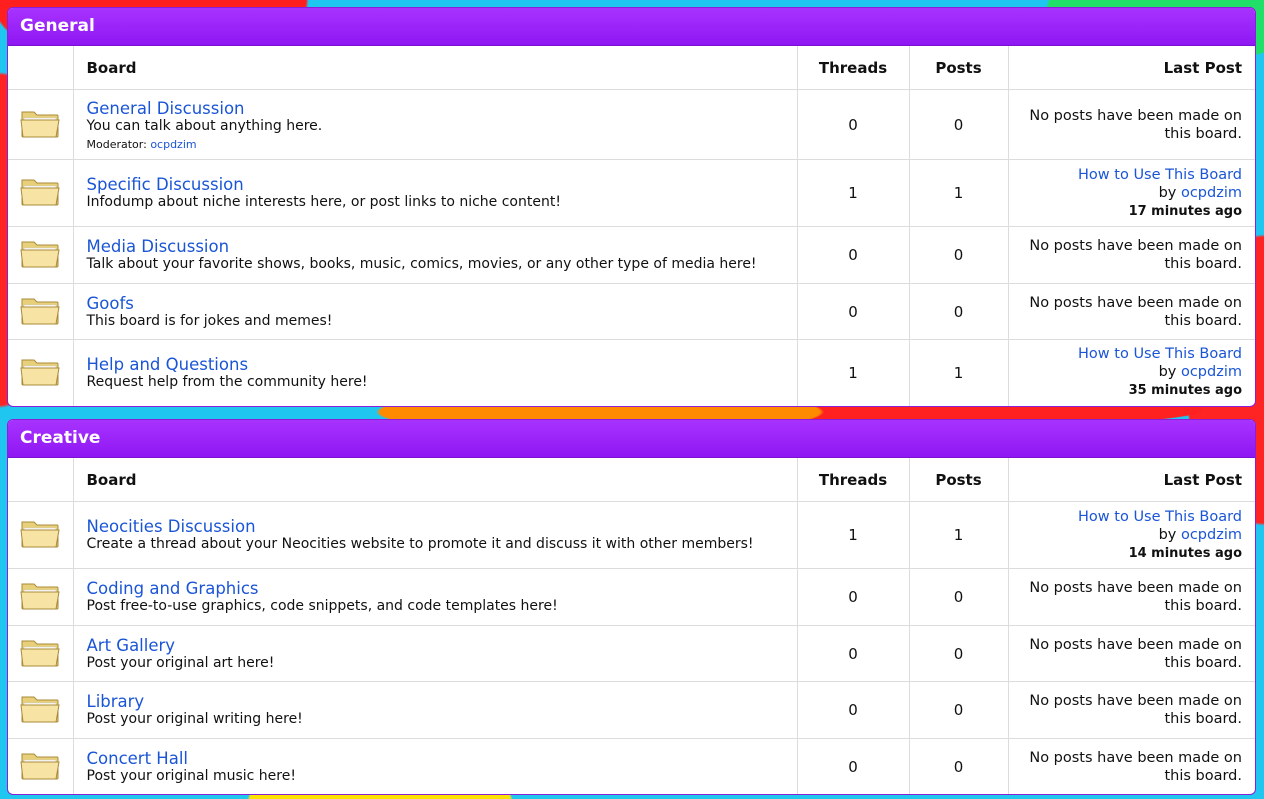 This screenshot has height=799, width=1264. I want to click on board-title-link: Media Discussion, so click(442, 246).